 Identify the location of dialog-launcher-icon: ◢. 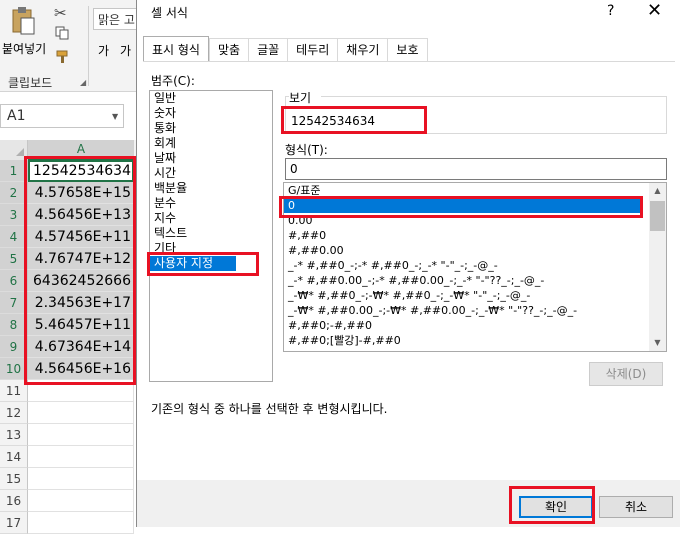
(83, 82).